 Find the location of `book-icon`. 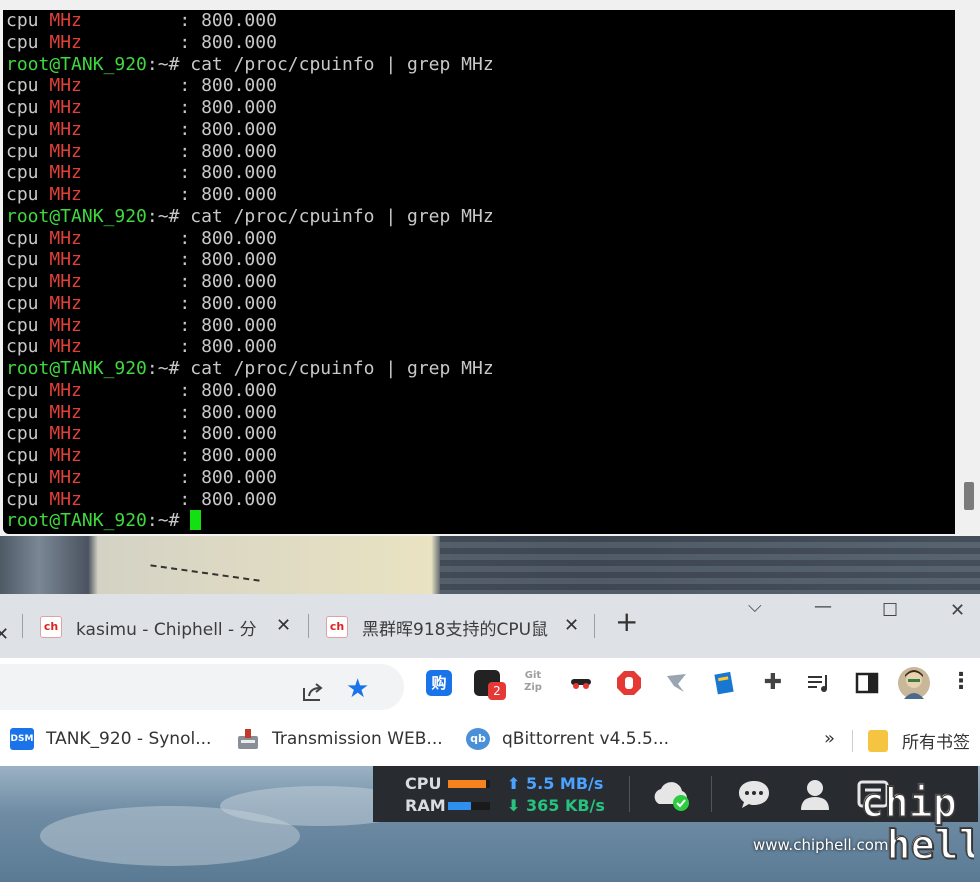

book-icon is located at coordinates (725, 683).